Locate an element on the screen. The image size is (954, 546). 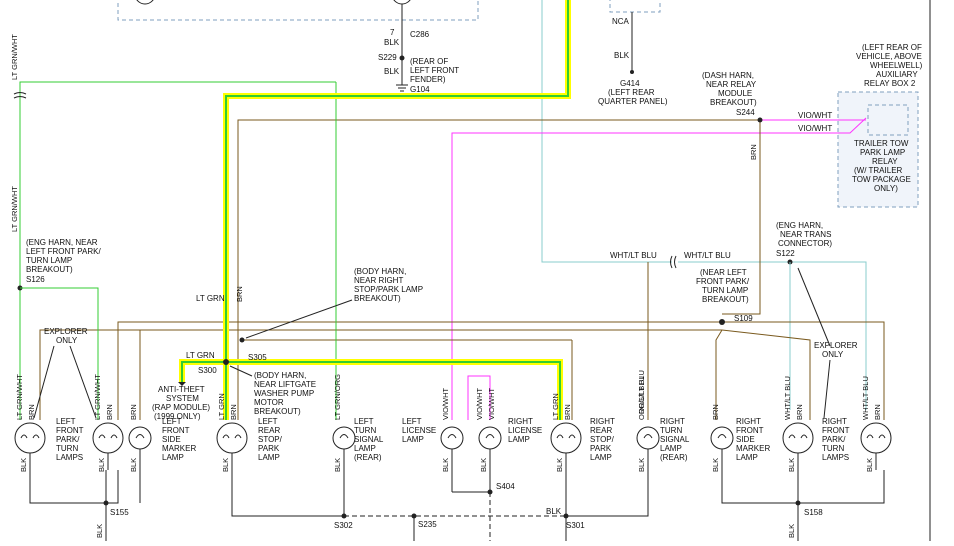
s300-note-2: NEAR LIFTGATE is located at coordinates (285, 384).